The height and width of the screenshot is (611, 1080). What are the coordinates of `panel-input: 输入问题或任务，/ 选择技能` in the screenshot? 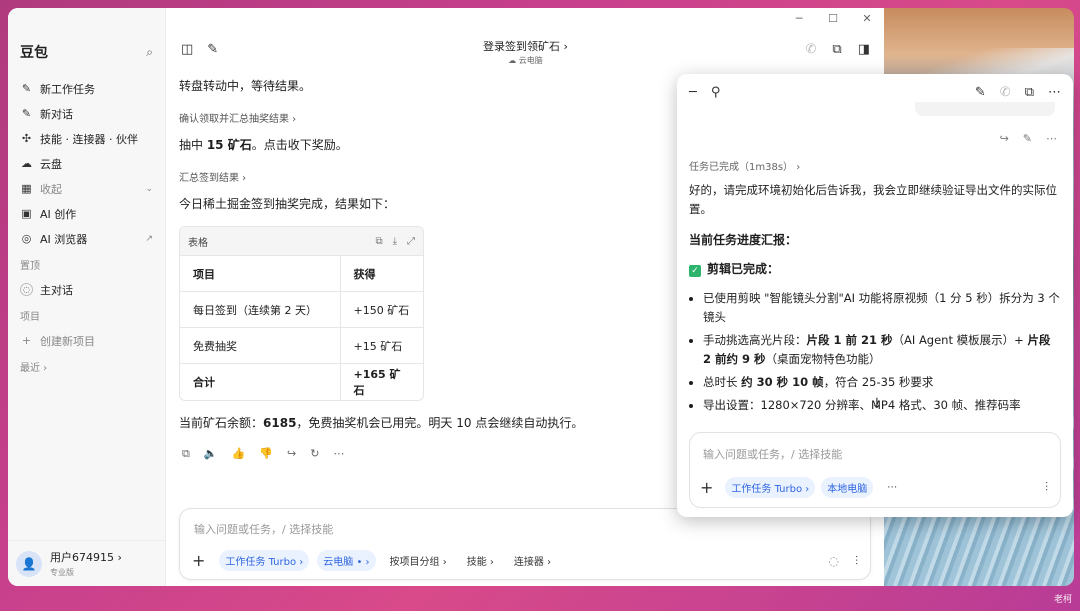 It's located at (772, 454).